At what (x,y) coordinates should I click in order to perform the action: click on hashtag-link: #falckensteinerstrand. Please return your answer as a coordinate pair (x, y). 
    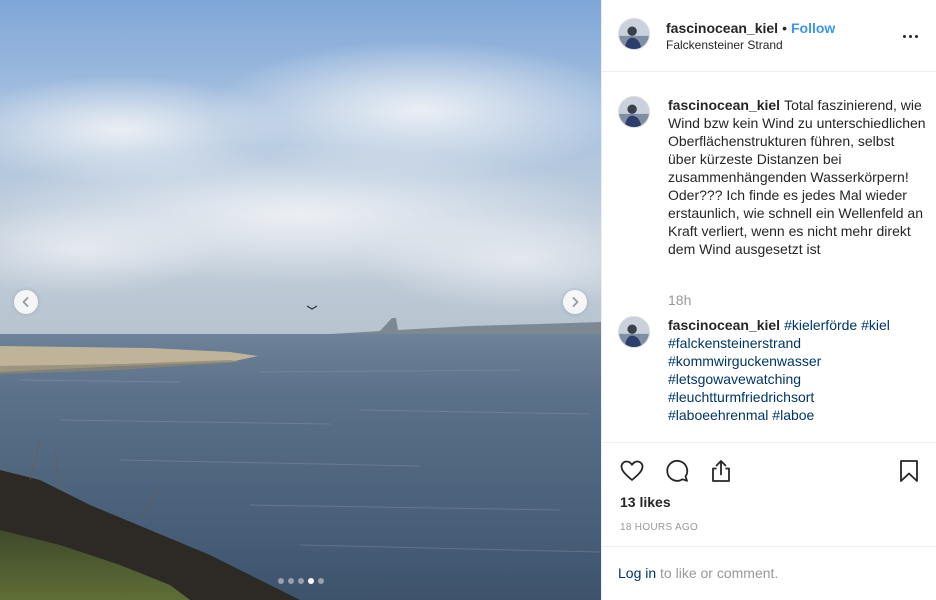
    Looking at the image, I should click on (734, 343).